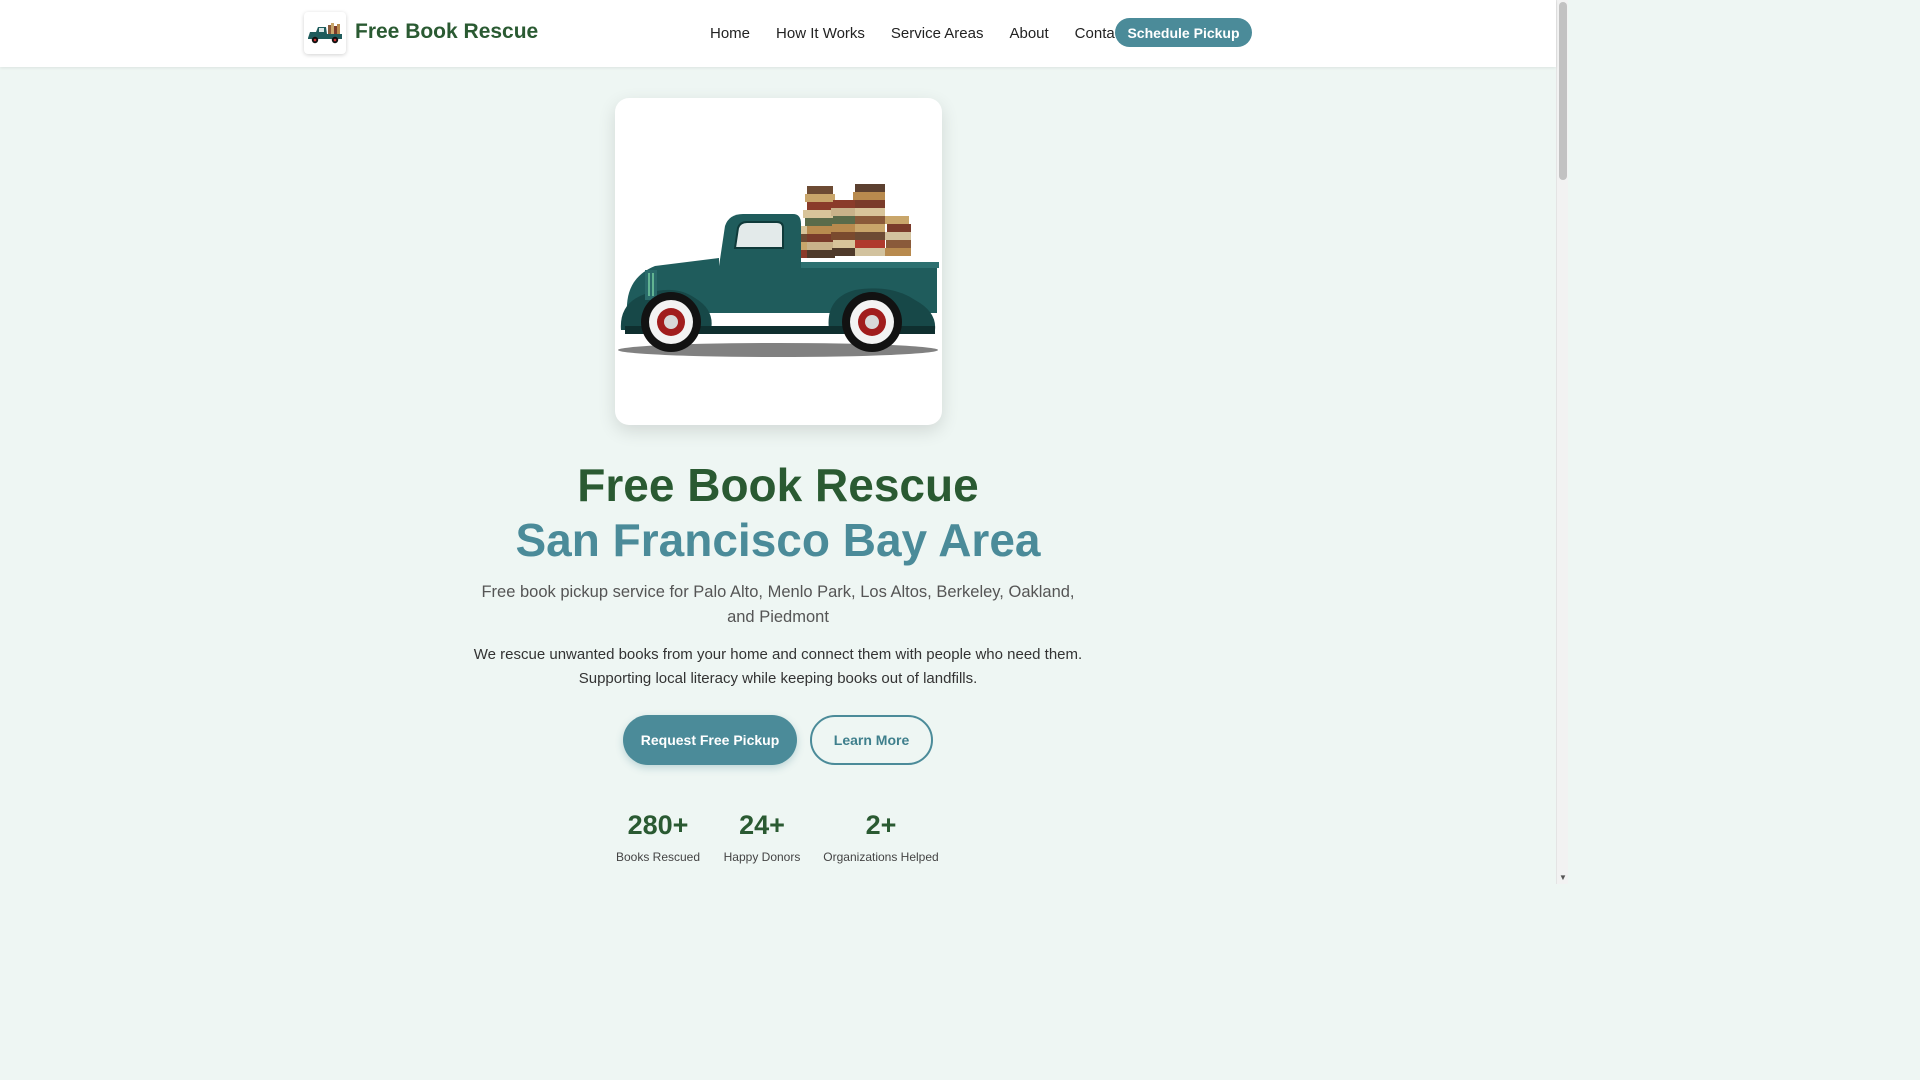 The image size is (1920, 1080). What do you see at coordinates (658, 857) in the screenshot?
I see `stat-label: Books Rescued` at bounding box center [658, 857].